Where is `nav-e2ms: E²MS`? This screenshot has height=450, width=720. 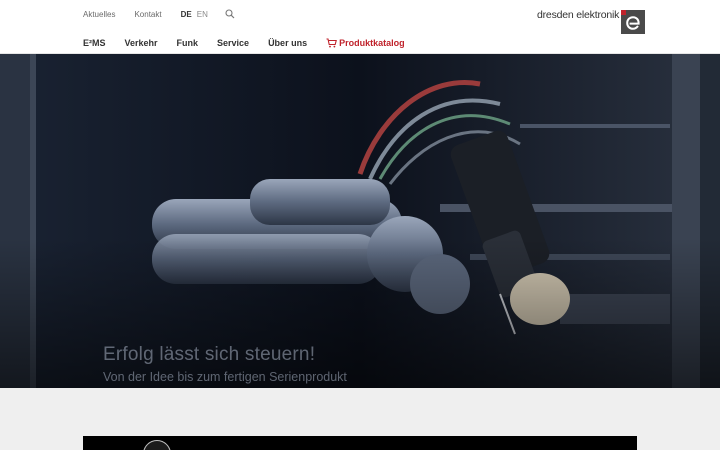 nav-e2ms: E²MS is located at coordinates (94, 43).